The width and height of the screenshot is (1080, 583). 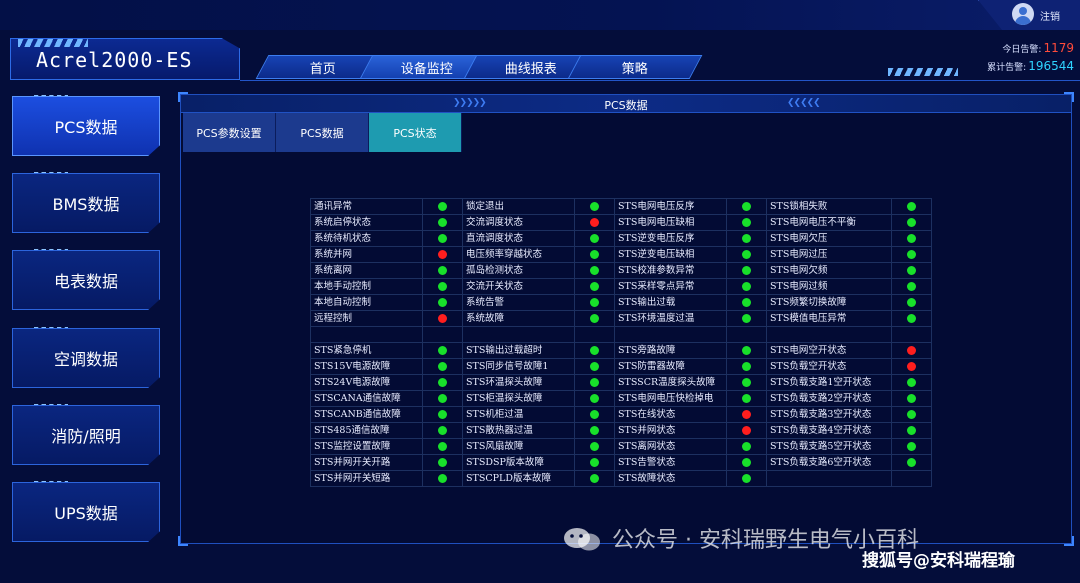 What do you see at coordinates (86, 358) in the screenshot?
I see `sidebar-item-aircon: 空调数据` at bounding box center [86, 358].